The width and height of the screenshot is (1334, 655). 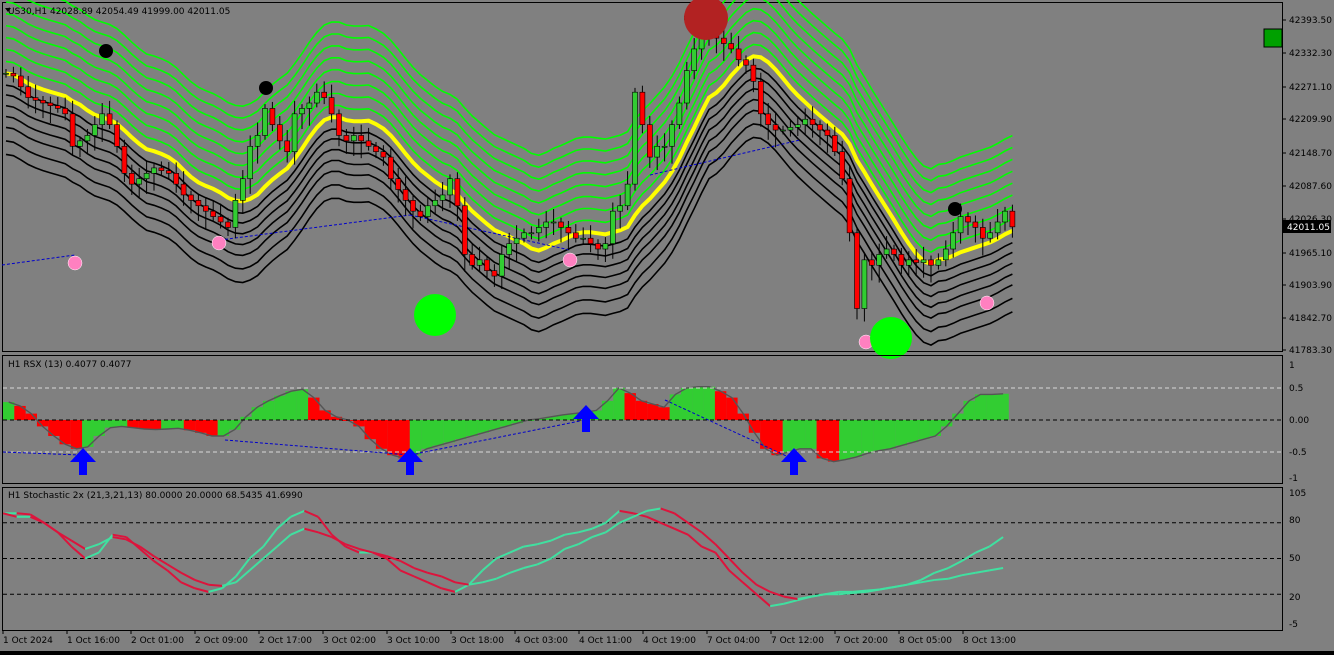 What do you see at coordinates (1293, 625) in the screenshot?
I see `stoch-tick-label: -5` at bounding box center [1293, 625].